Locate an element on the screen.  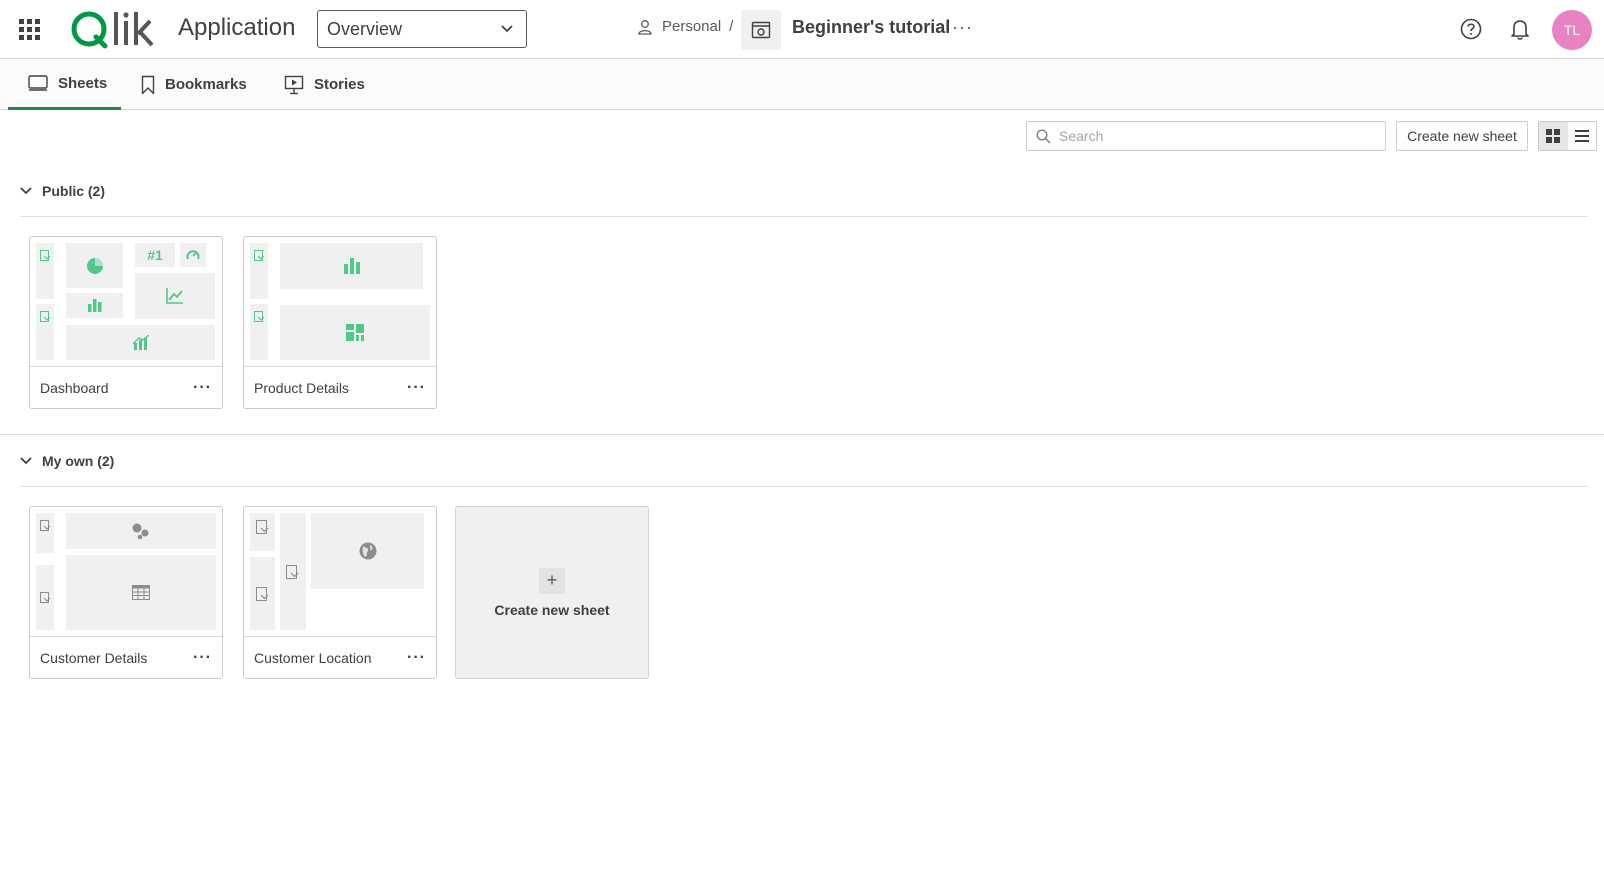
tab-sheets: Sheets is located at coordinates (64, 84).